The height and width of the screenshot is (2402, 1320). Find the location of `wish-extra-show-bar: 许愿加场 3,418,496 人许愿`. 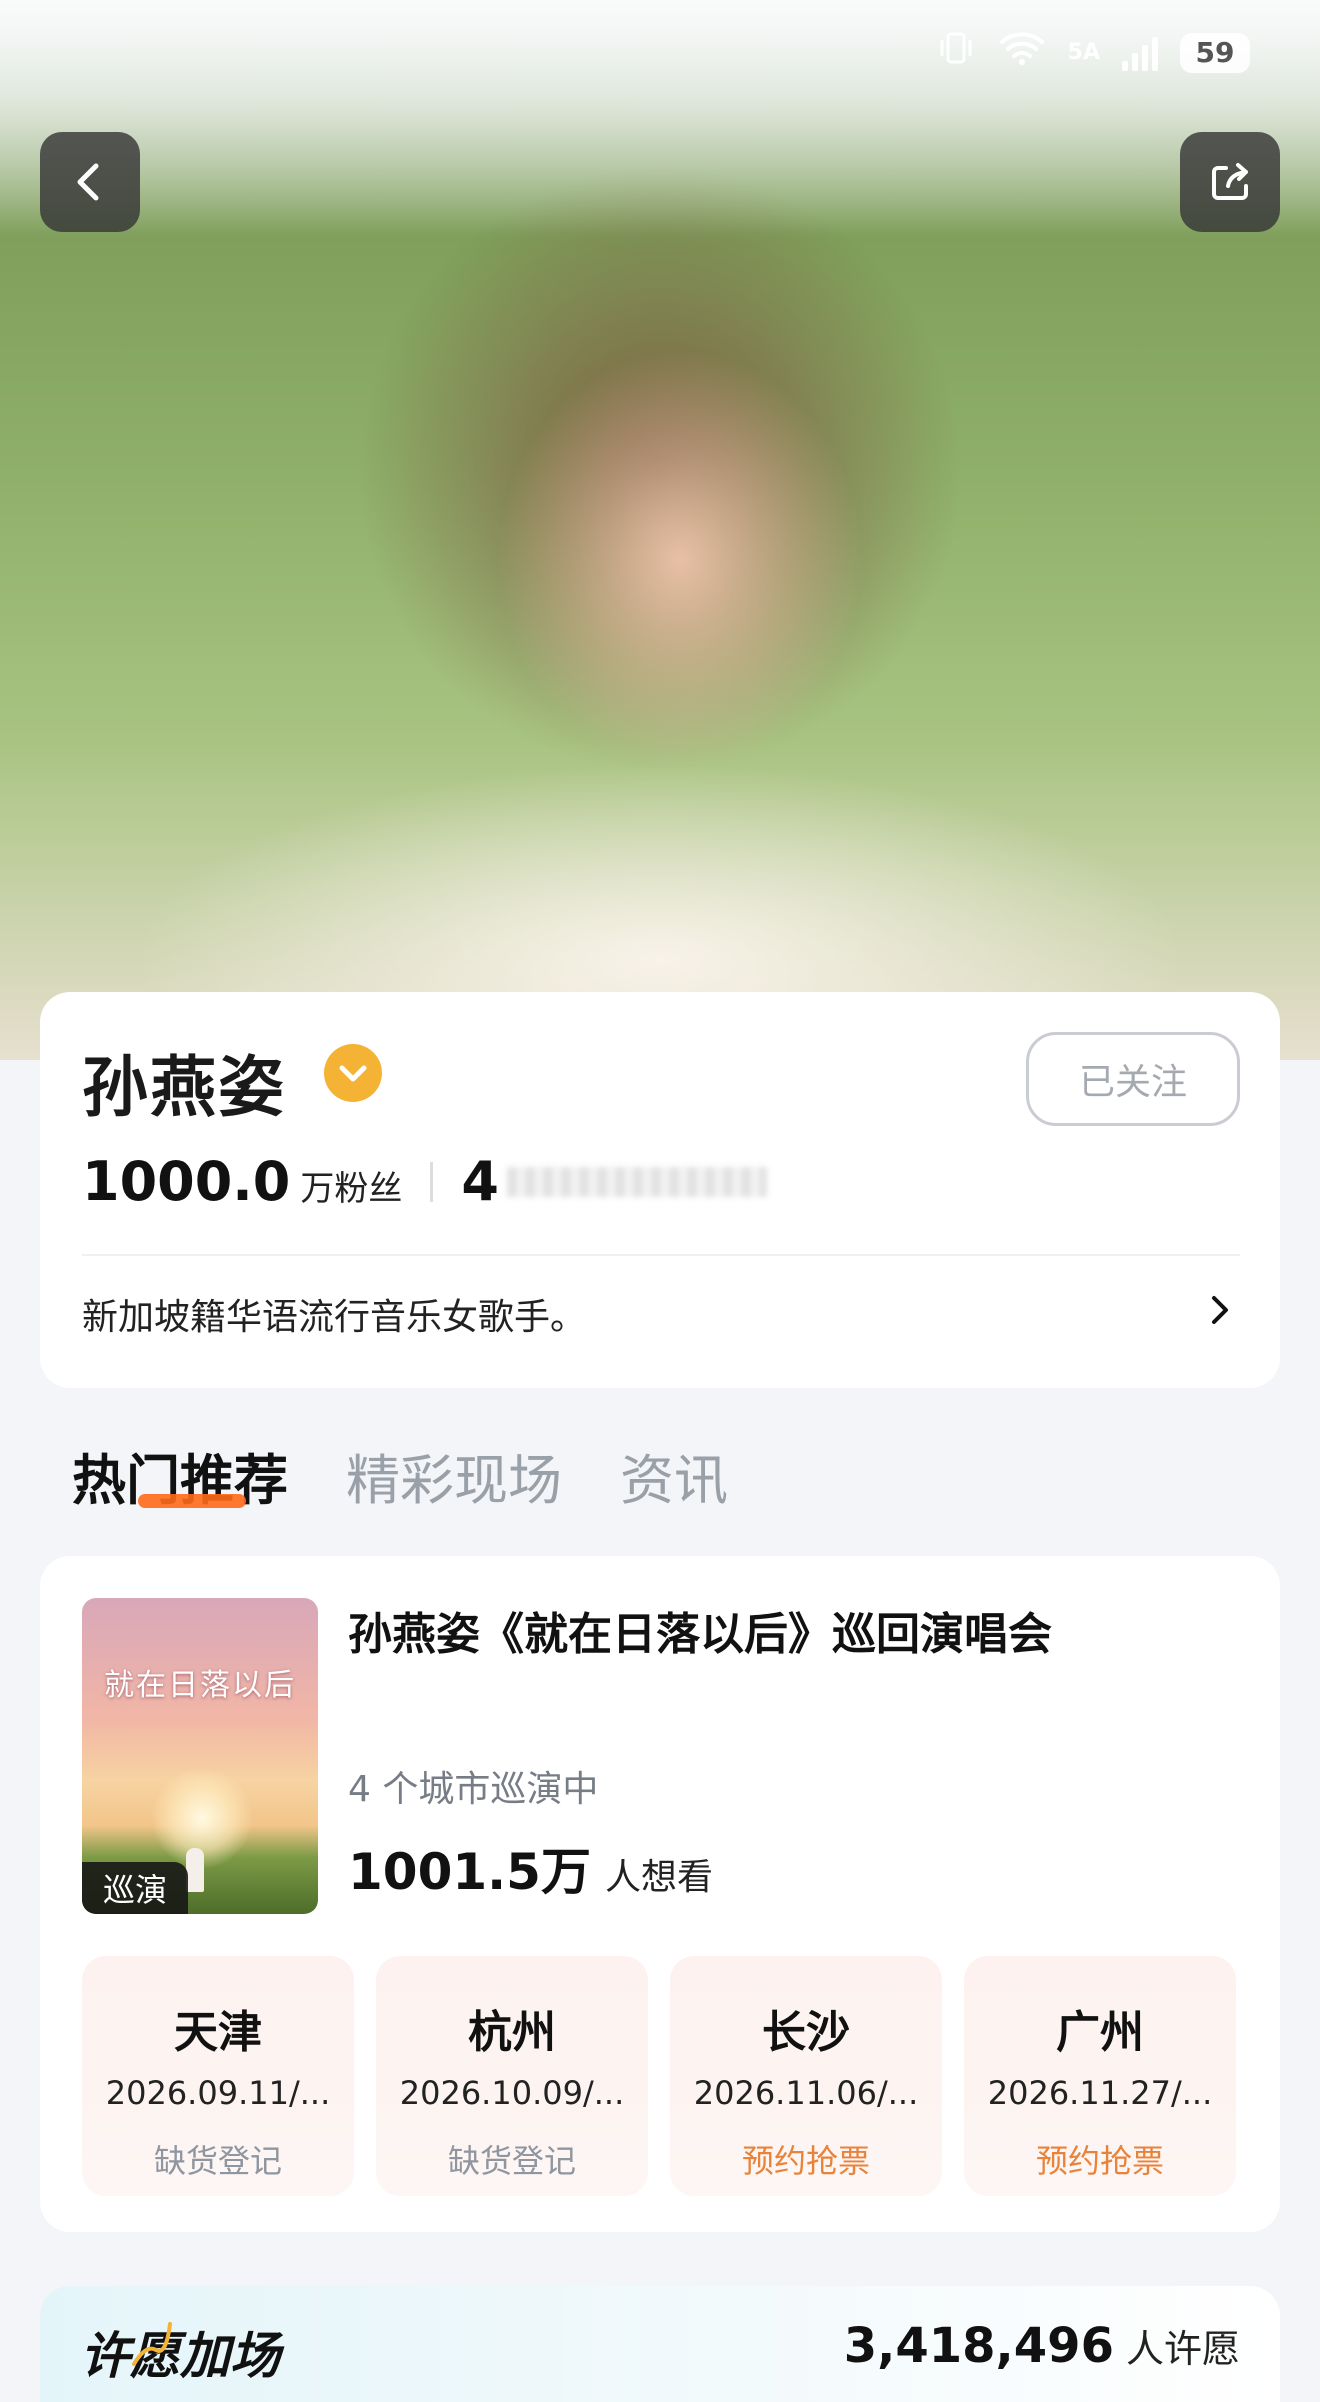

wish-extra-show-bar: 许愿加场 3,418,496 人许愿 is located at coordinates (660, 2344).